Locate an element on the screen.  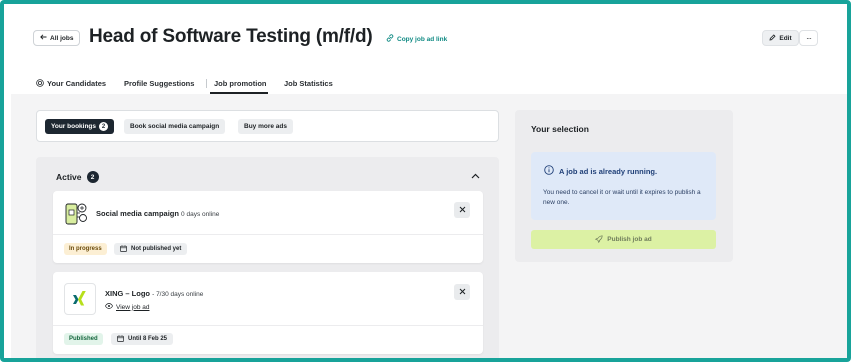
expiry-date-chip: Until 8 Feb 25 is located at coordinates (142, 339).